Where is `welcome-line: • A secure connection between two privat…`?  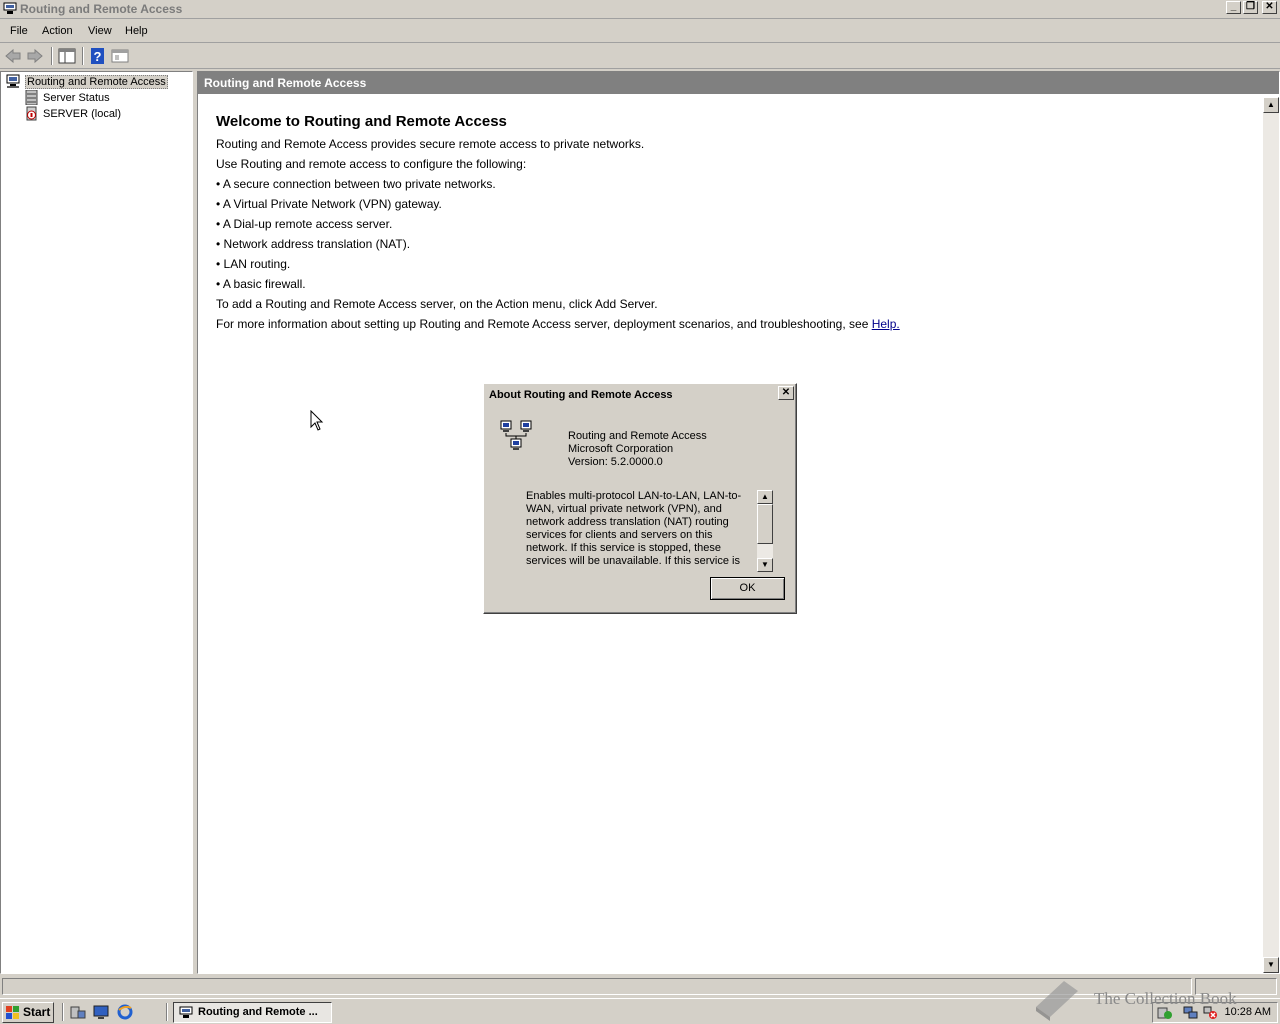 welcome-line: • A secure connection between two privat… is located at coordinates (356, 184).